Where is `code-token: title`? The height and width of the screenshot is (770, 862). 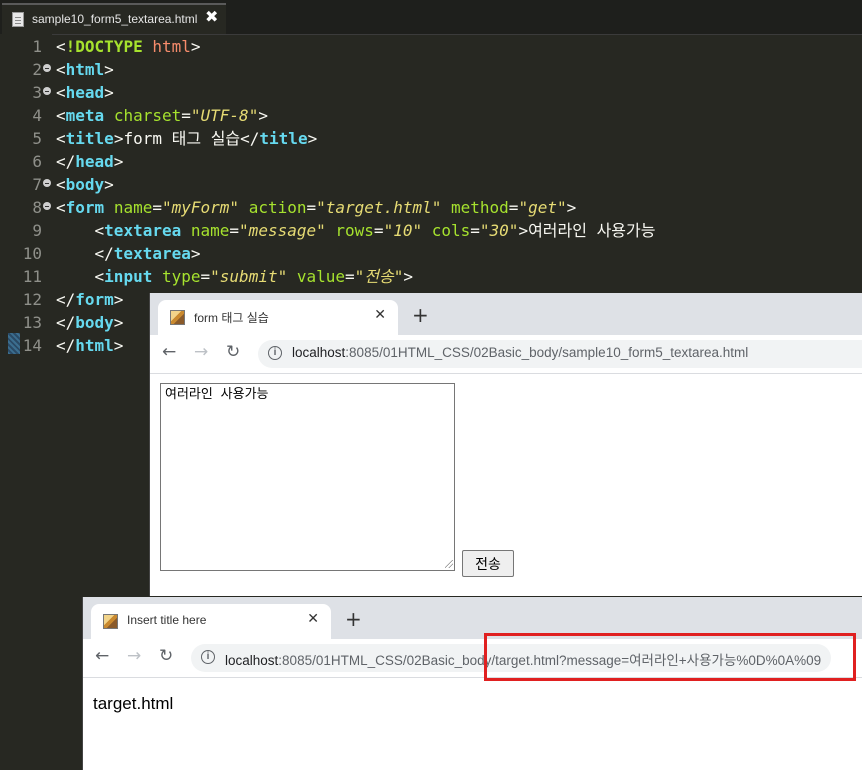
code-token: title is located at coordinates (89, 138).